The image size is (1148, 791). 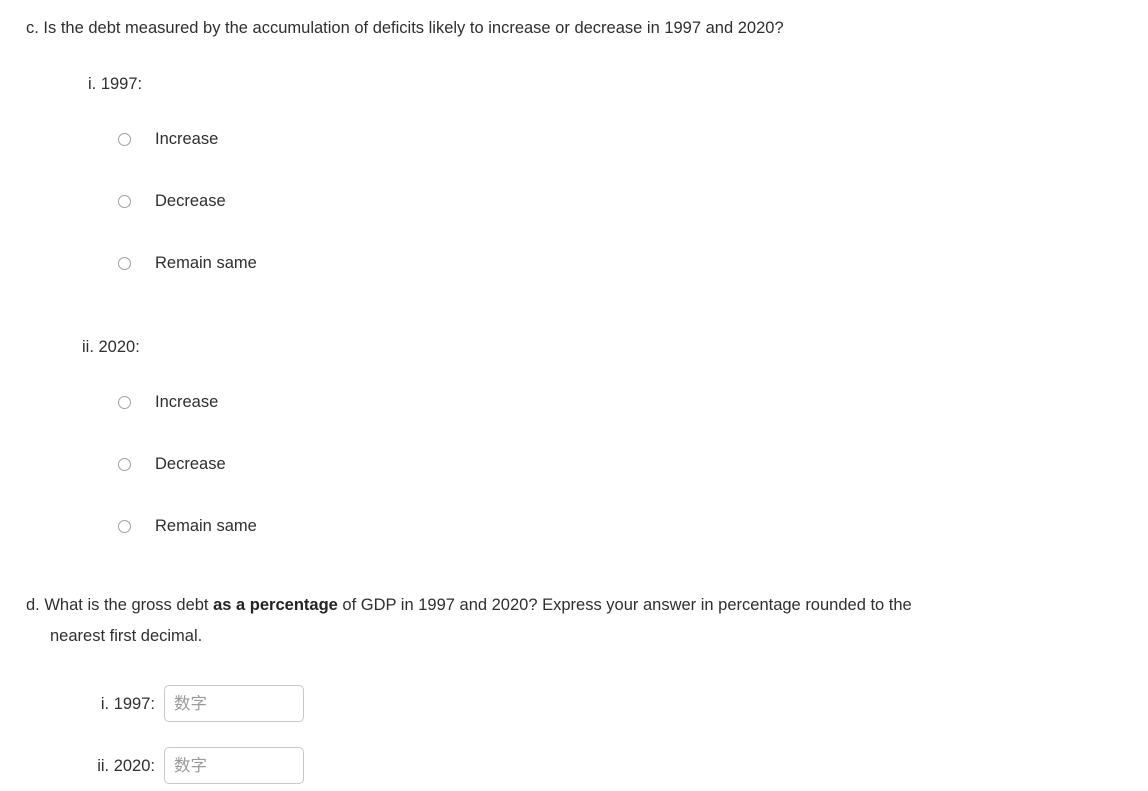 What do you see at coordinates (234, 703) in the screenshot?
I see `answer-input-1997` at bounding box center [234, 703].